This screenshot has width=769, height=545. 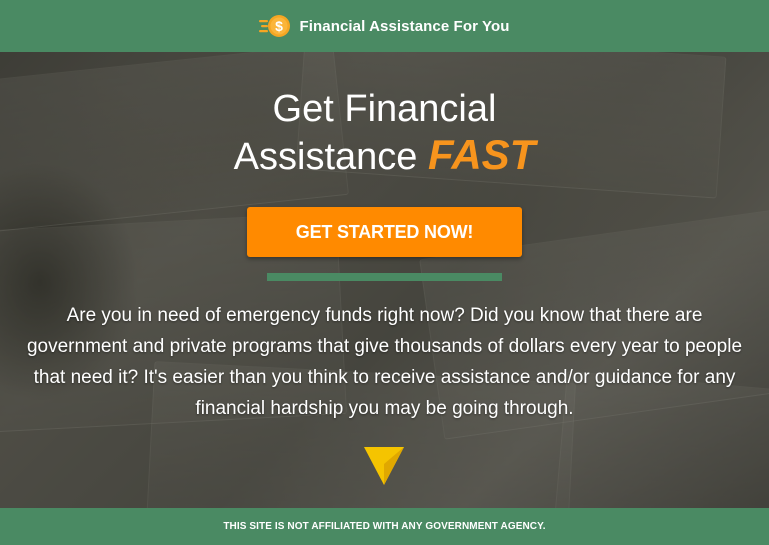 I want to click on get-started-button: GET STARTED NOW!, so click(x=384, y=232).